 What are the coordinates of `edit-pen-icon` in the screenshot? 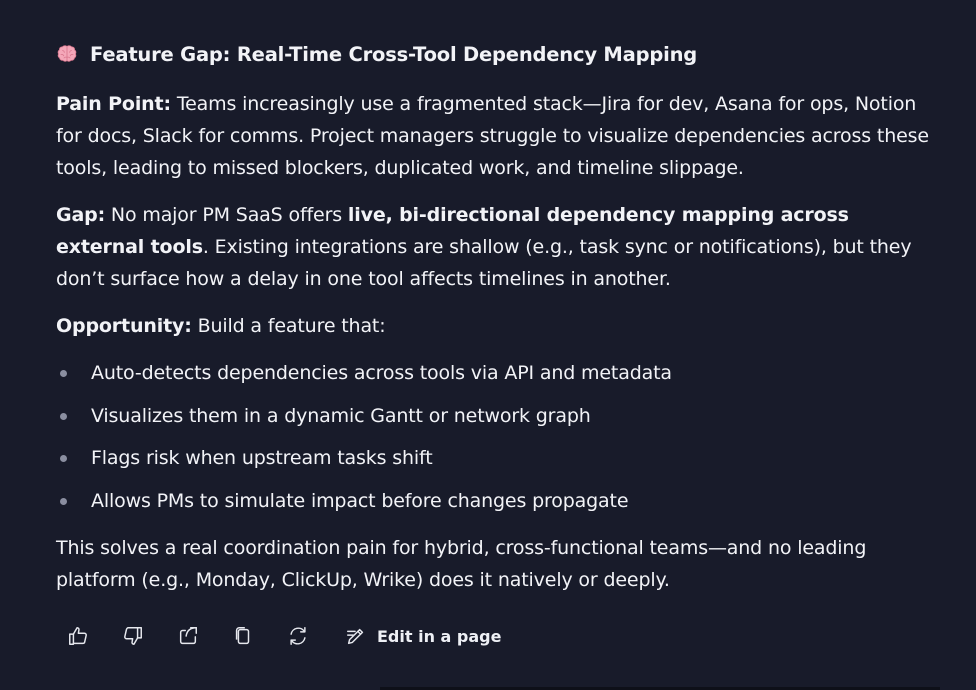 It's located at (355, 636).